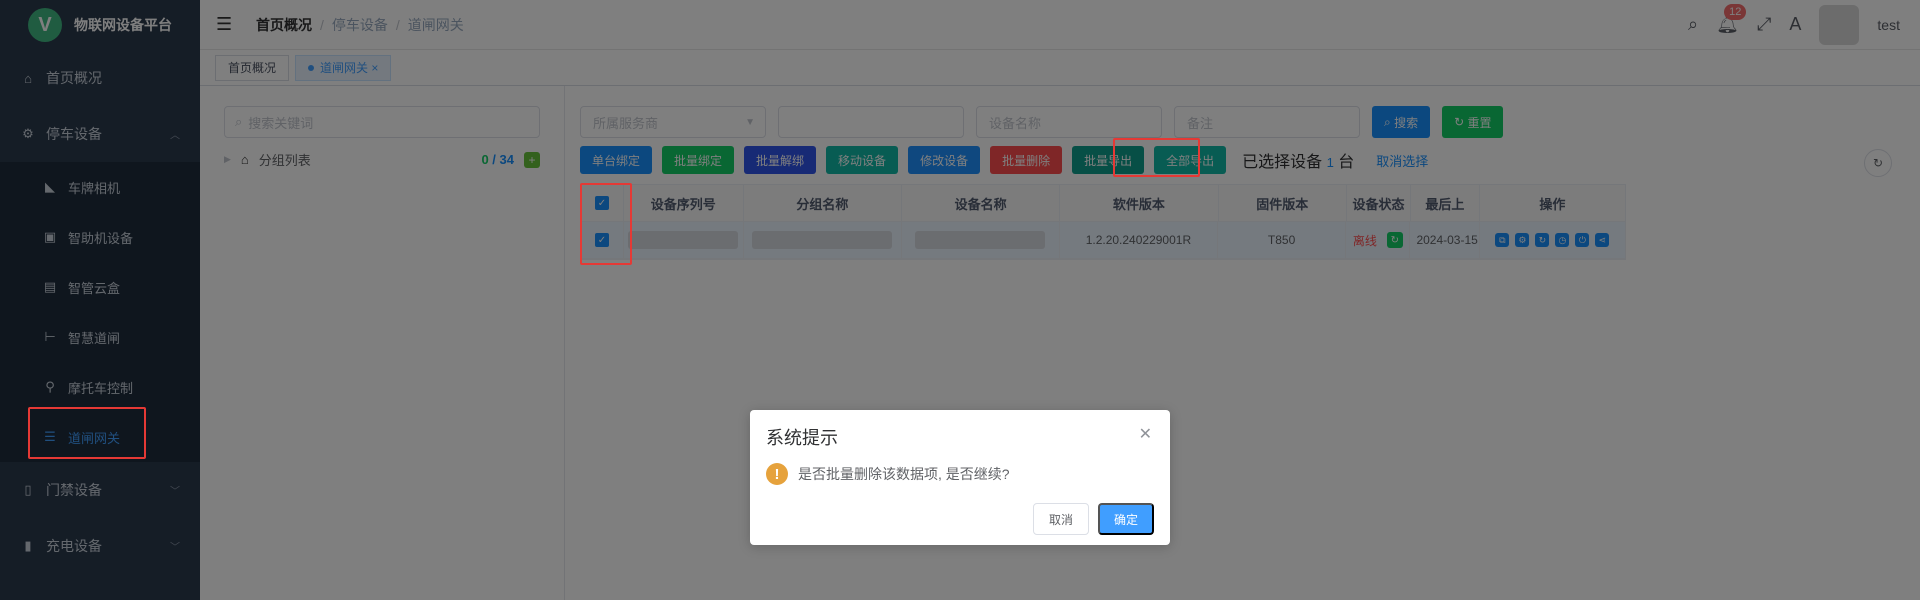 The width and height of the screenshot is (1920, 600). What do you see at coordinates (1126, 519) in the screenshot?
I see `confirm-button: 确定` at bounding box center [1126, 519].